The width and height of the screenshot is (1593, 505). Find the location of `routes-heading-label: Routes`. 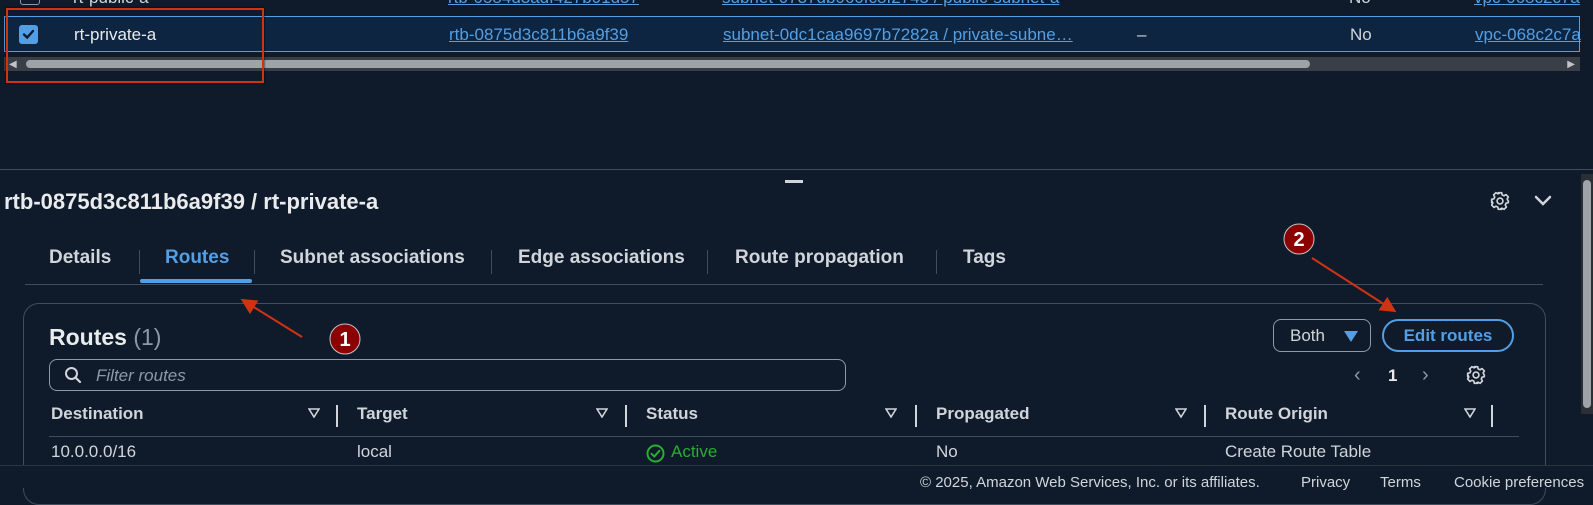

routes-heading-label: Routes is located at coordinates (88, 337).